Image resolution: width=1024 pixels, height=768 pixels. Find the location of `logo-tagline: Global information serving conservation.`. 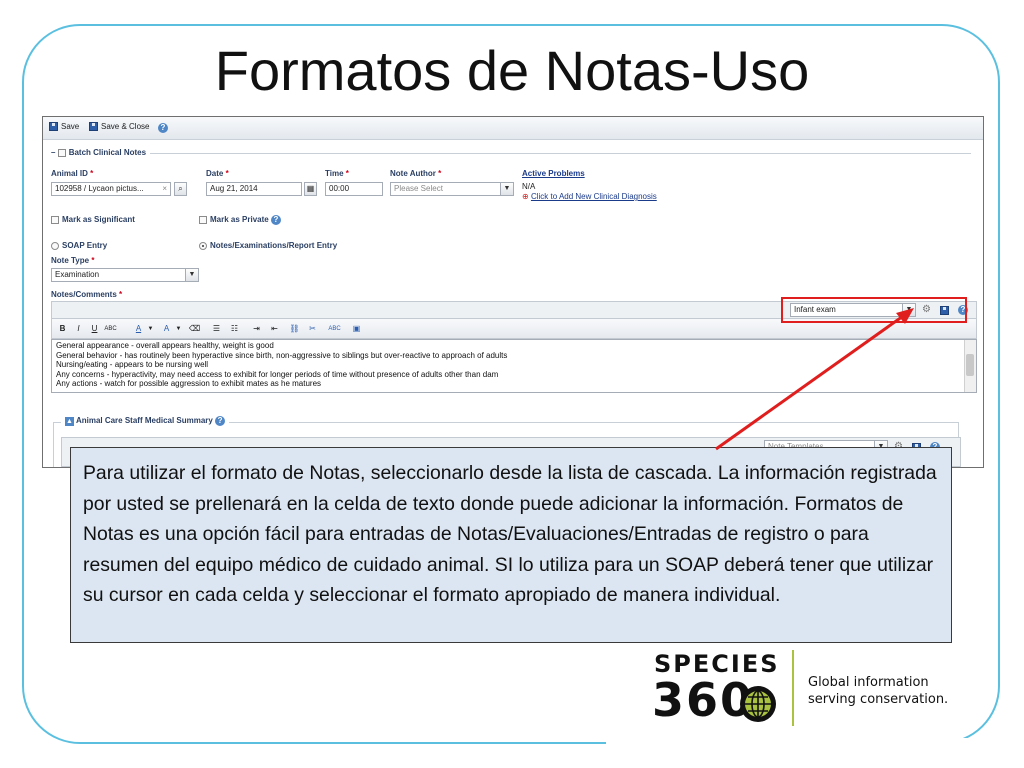

logo-tagline: Global information serving conservation. is located at coordinates (878, 691).